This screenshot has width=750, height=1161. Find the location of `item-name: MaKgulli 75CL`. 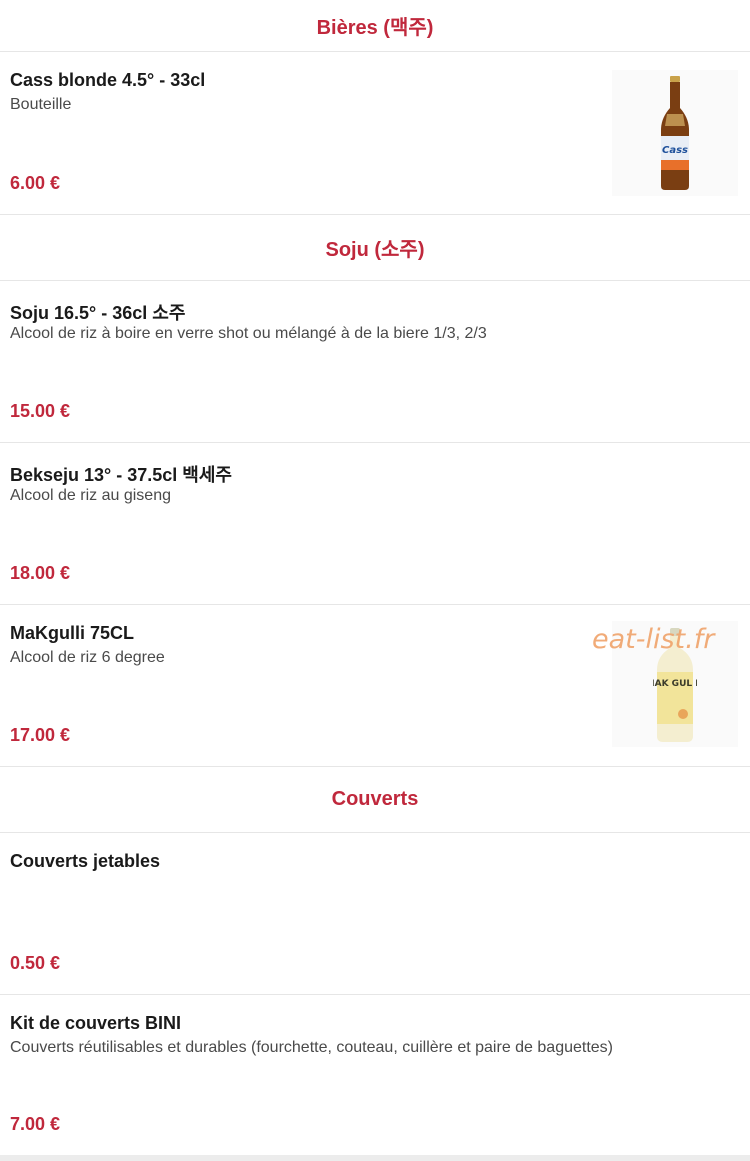

item-name: MaKgulli 75CL is located at coordinates (72, 633).